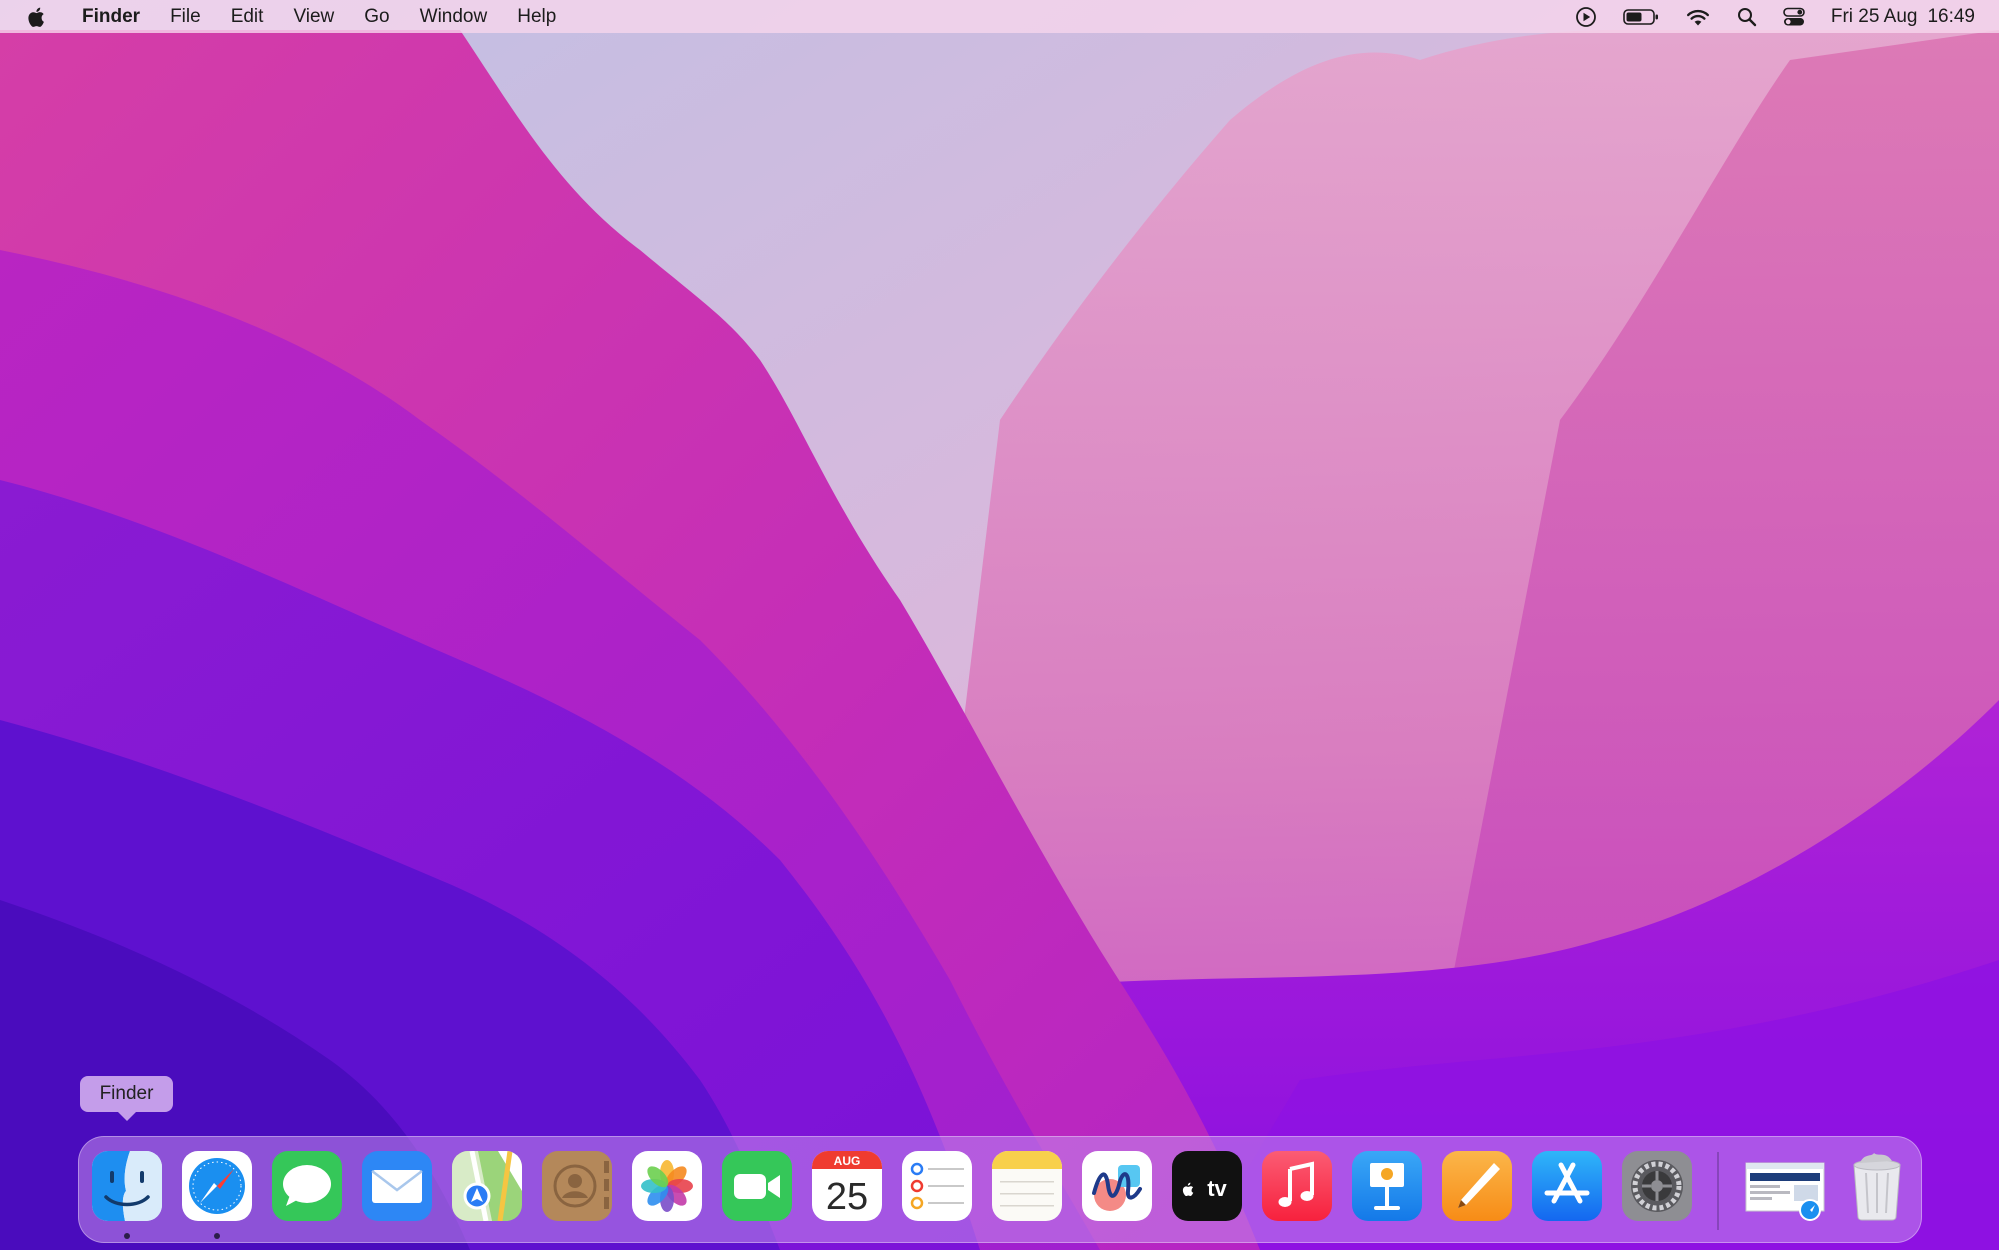 The height and width of the screenshot is (1250, 1999). What do you see at coordinates (536, 16) in the screenshot?
I see `menu-help: Help` at bounding box center [536, 16].